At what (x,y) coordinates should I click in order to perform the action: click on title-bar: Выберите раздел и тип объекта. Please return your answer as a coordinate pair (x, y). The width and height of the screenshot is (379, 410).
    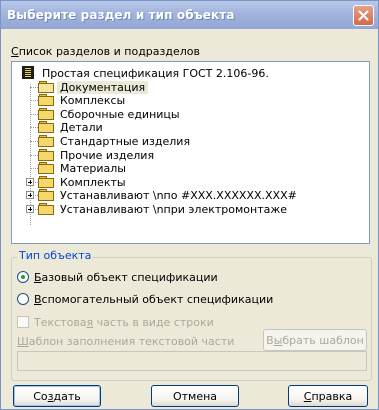
    Looking at the image, I should click on (189, 15).